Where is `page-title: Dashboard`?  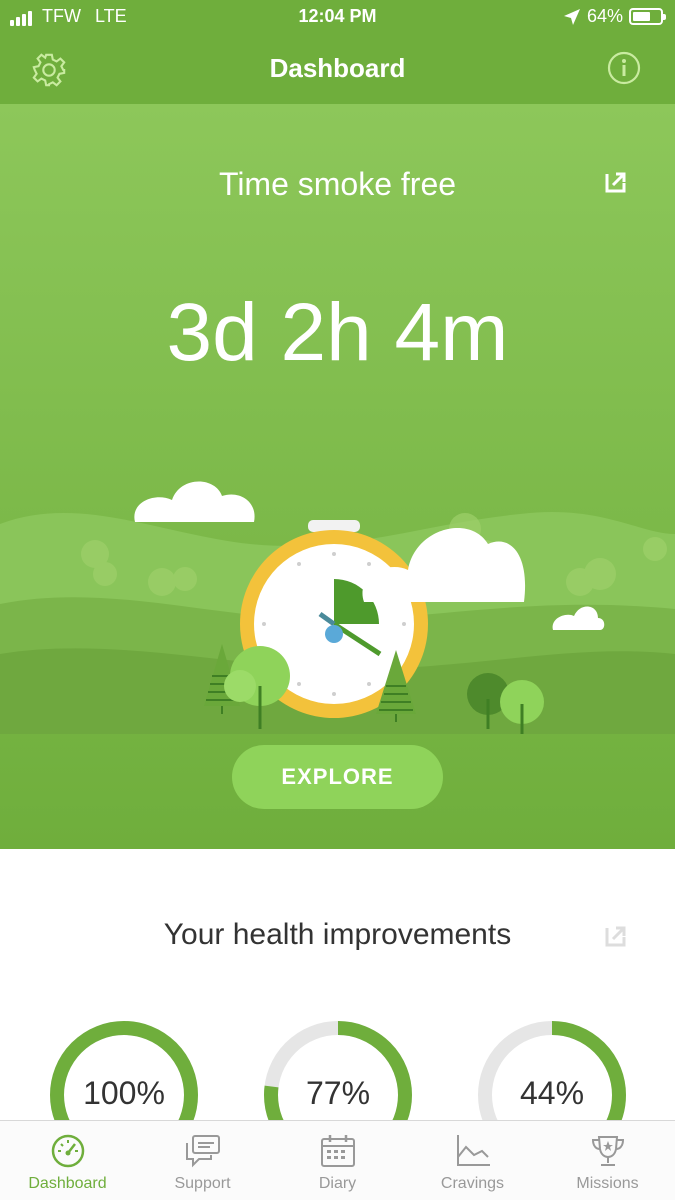 page-title: Dashboard is located at coordinates (337, 68).